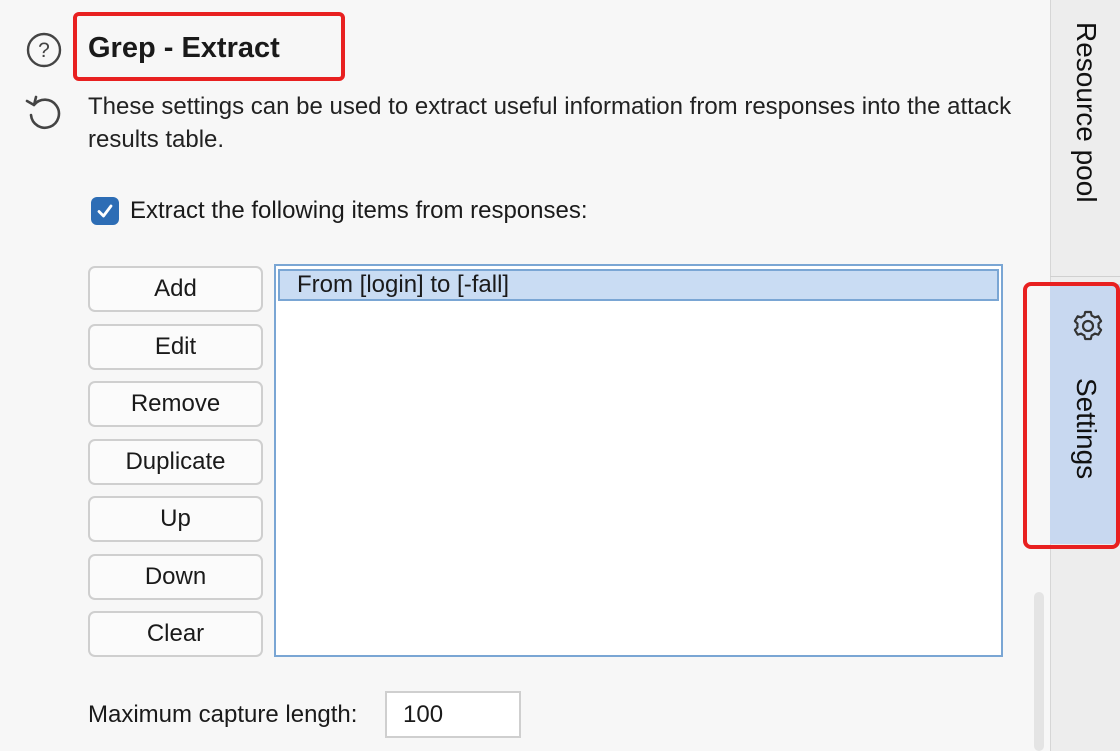 The height and width of the screenshot is (751, 1120). What do you see at coordinates (1039, 671) in the screenshot?
I see `scrollbar-thumb` at bounding box center [1039, 671].